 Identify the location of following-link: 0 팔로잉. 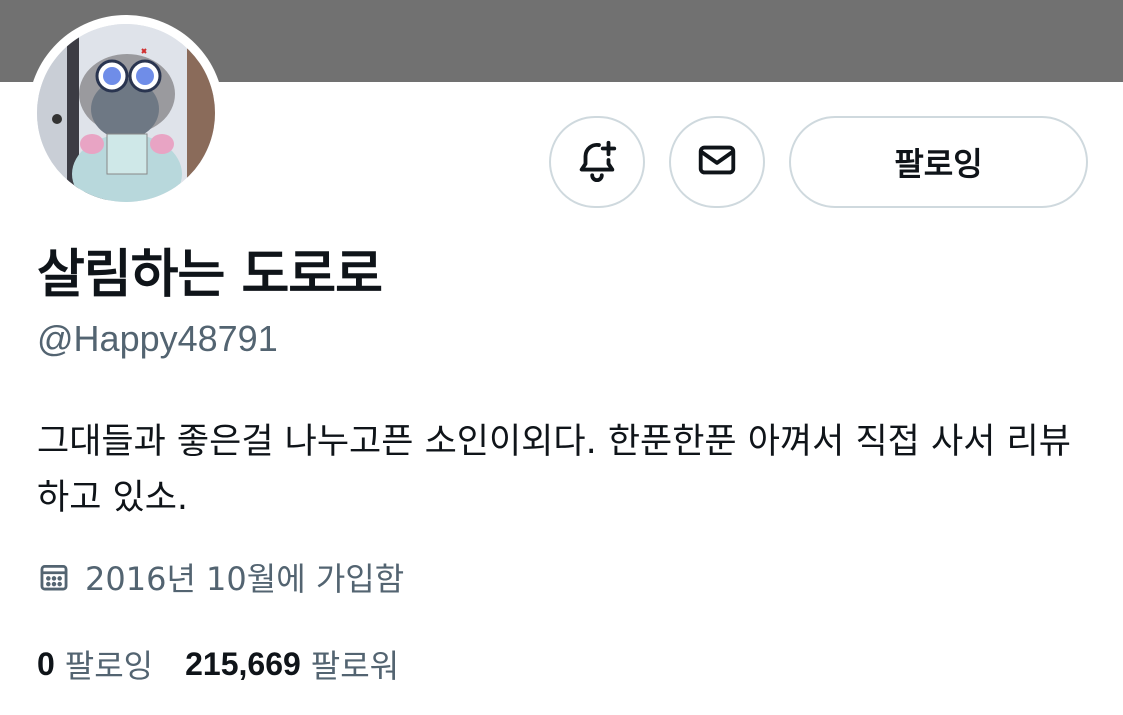
(95, 664).